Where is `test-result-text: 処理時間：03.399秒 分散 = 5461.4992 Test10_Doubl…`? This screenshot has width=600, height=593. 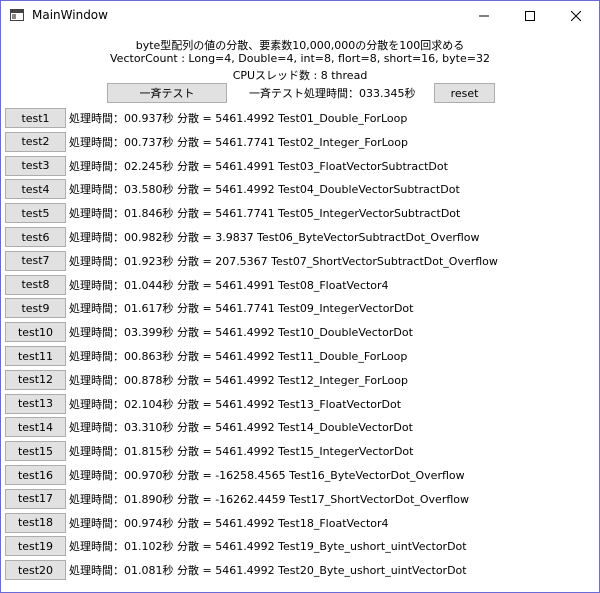 test-result-text: 処理時間：03.399秒 分散 = 5461.4992 Test10_Doubl… is located at coordinates (241, 333).